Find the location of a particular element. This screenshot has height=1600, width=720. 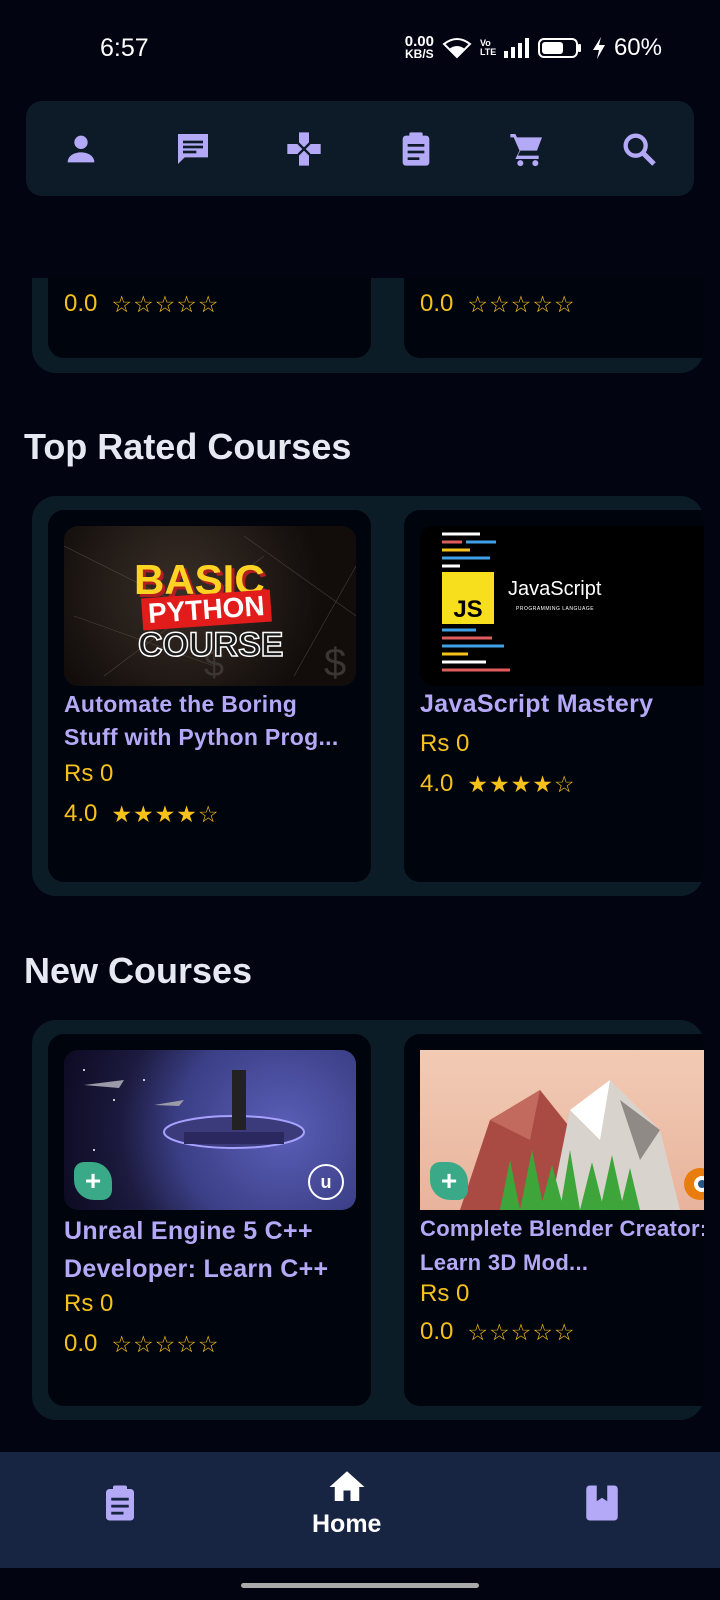

bottom-nav-bookmark is located at coordinates (602, 1503).